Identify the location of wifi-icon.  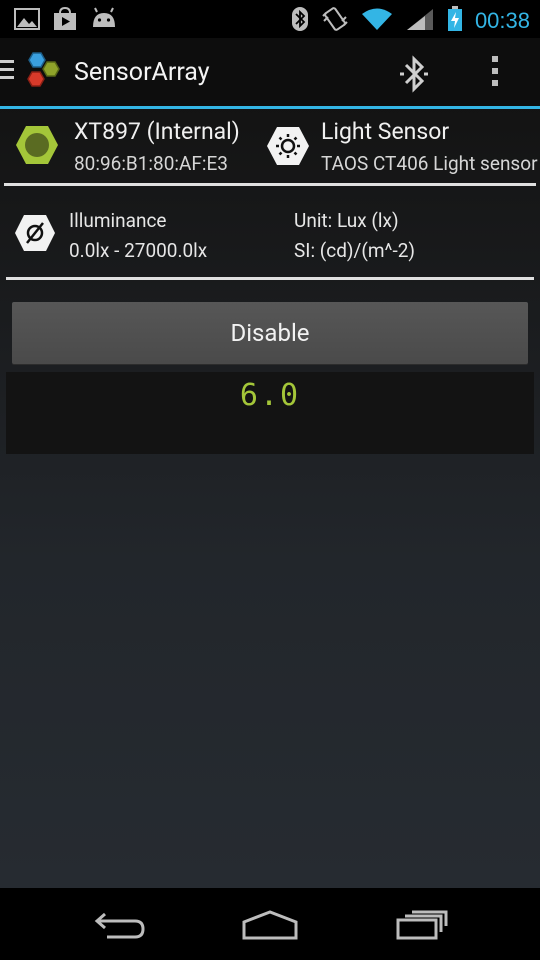
(377, 21).